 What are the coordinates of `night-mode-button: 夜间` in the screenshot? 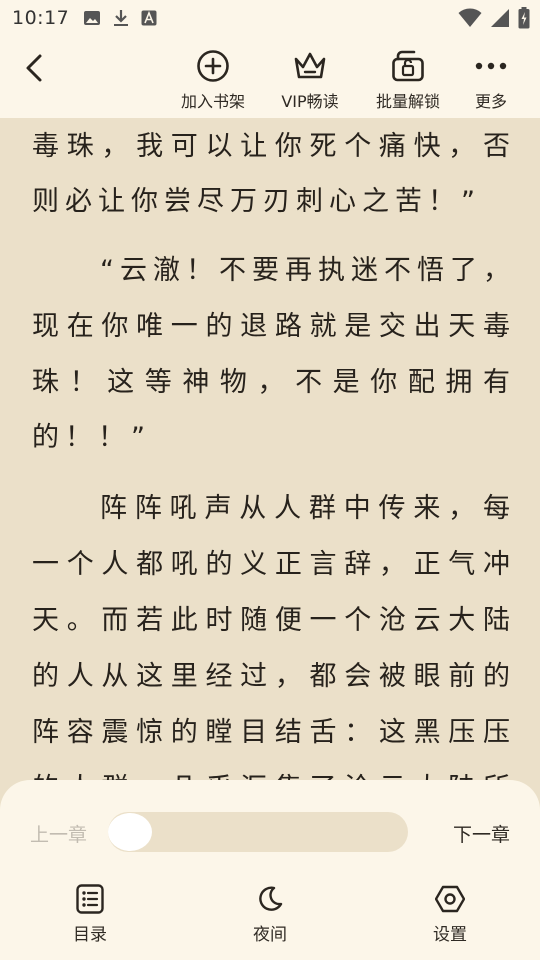 It's located at (270, 913).